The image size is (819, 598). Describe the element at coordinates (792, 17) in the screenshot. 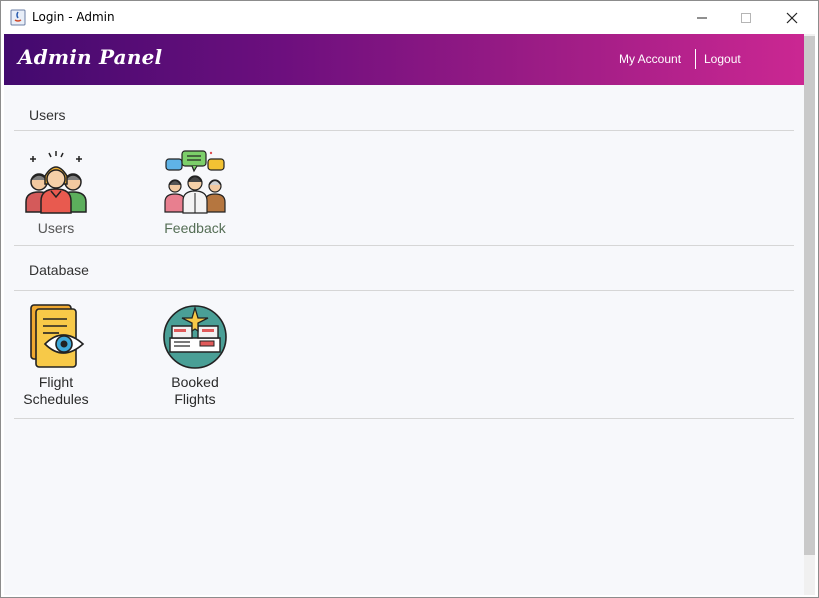

I see `close-button` at that location.